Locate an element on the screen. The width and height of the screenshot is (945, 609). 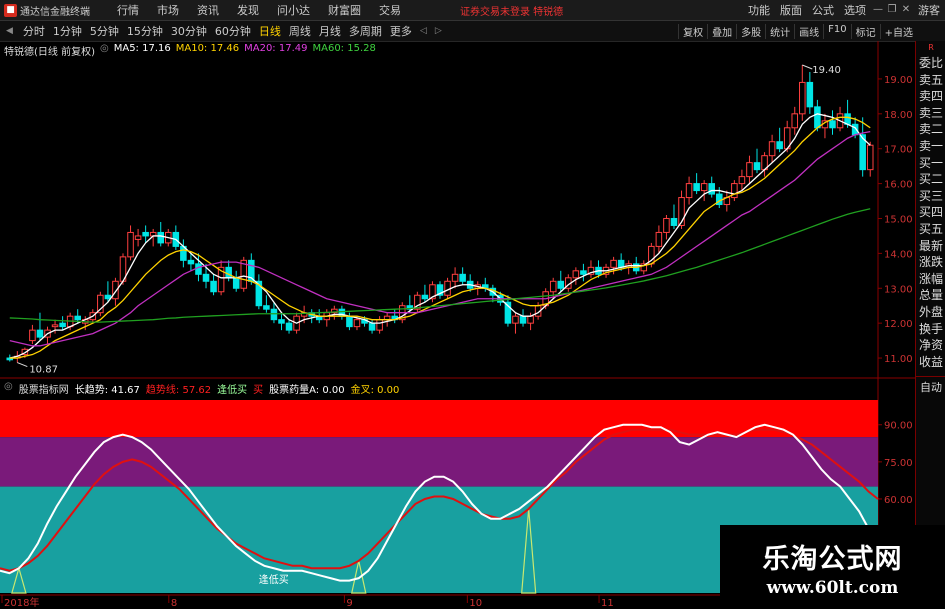
auto-button: 自动 is located at coordinates (930, 385).